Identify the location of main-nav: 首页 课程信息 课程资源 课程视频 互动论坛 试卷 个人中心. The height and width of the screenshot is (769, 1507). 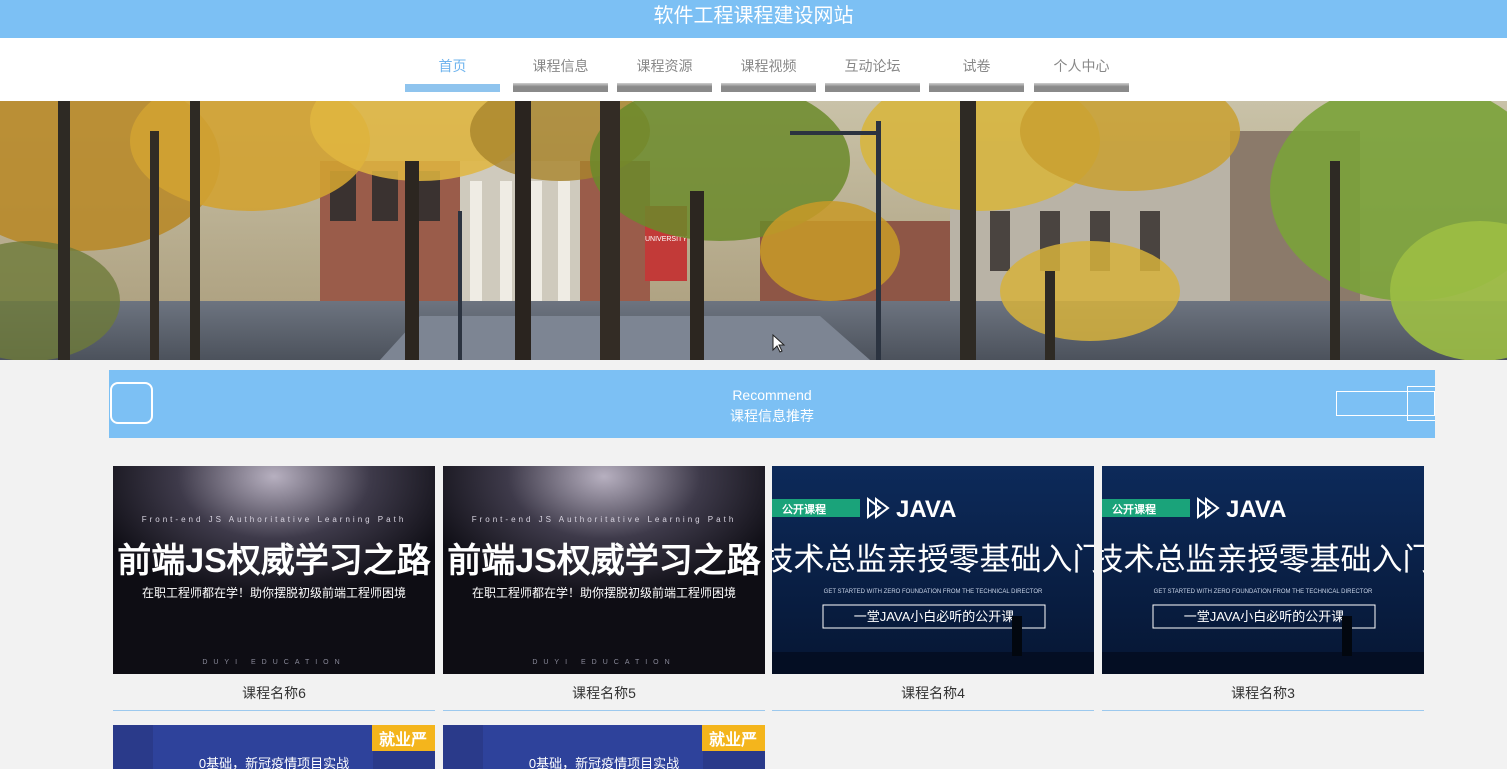
(753, 69).